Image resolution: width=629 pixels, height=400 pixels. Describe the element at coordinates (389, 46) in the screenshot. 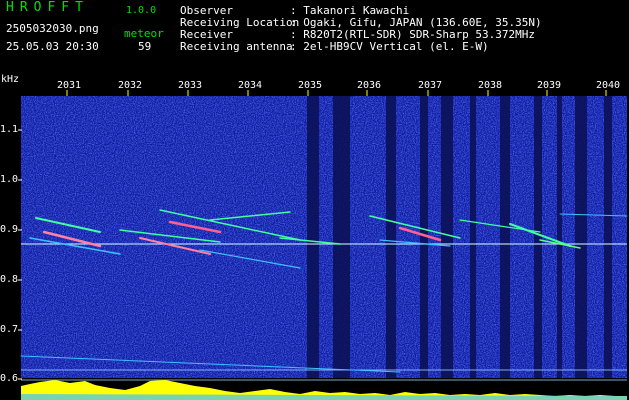

I see `antenna-value: : 2el-HB9CV Vertical (el. E-W)` at that location.